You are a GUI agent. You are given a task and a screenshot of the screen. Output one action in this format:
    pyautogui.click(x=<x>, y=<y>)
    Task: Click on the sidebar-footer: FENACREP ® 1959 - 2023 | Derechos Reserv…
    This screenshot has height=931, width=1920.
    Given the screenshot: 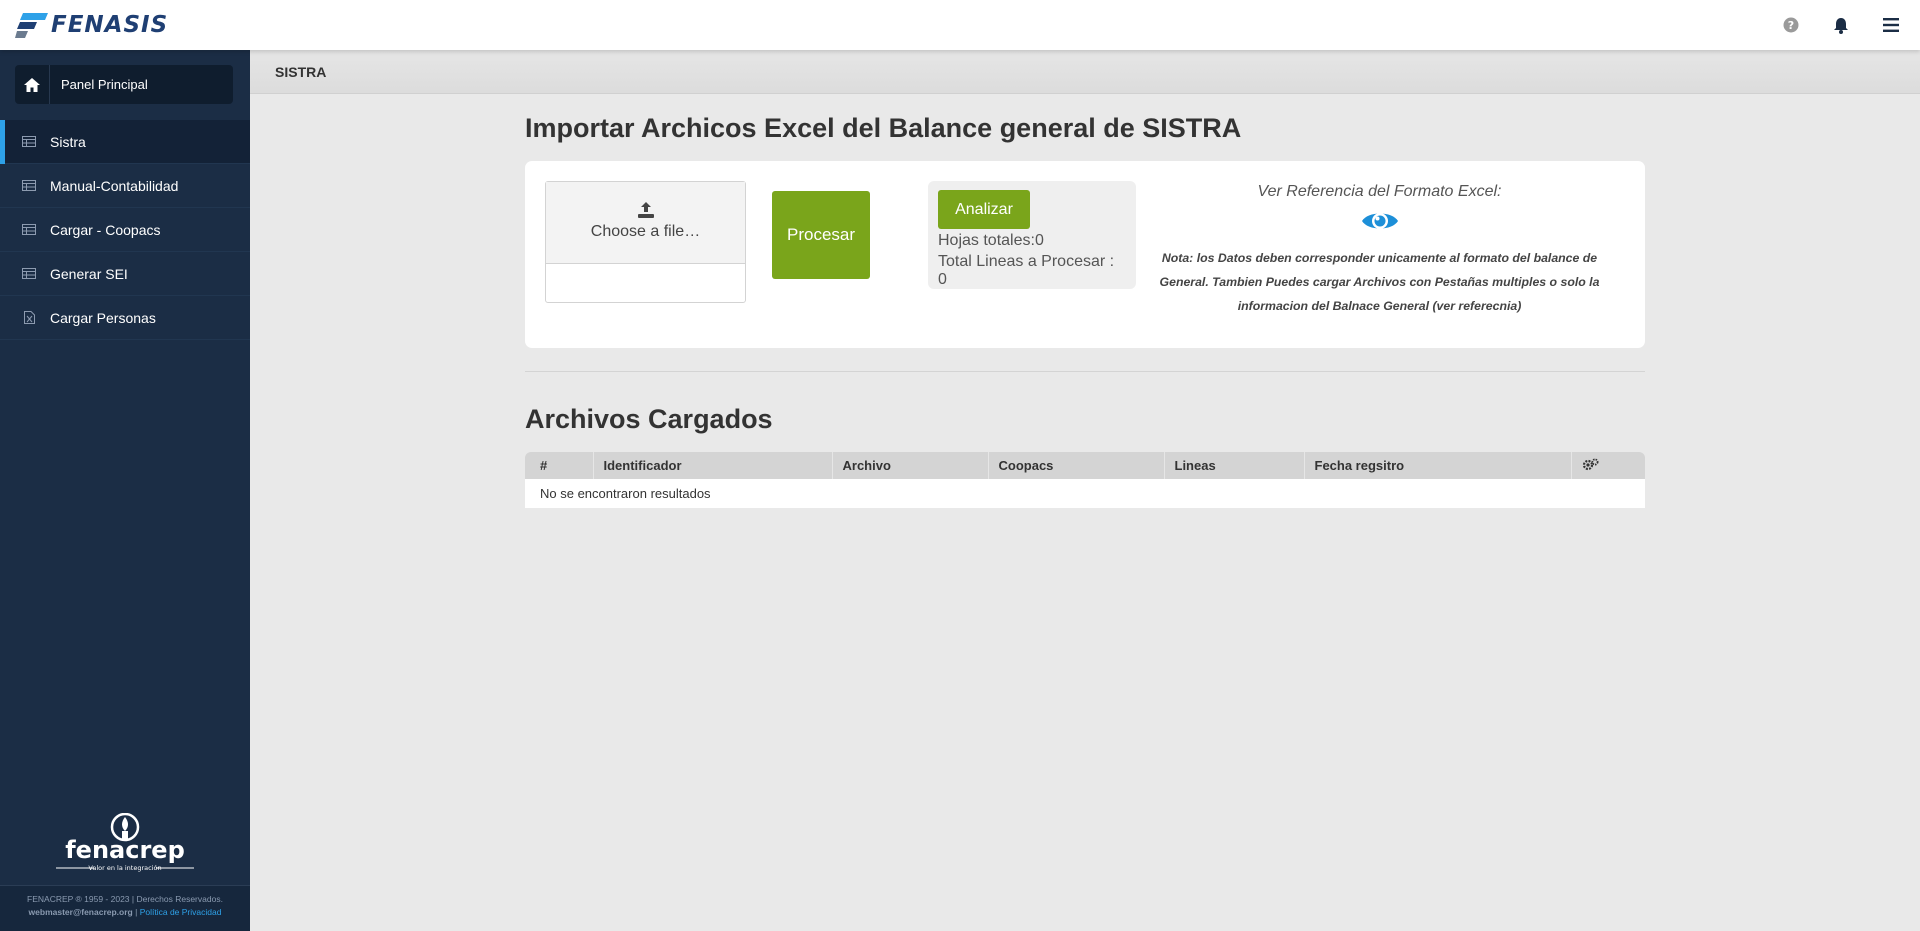 What is the action you would take?
    pyautogui.click(x=125, y=908)
    